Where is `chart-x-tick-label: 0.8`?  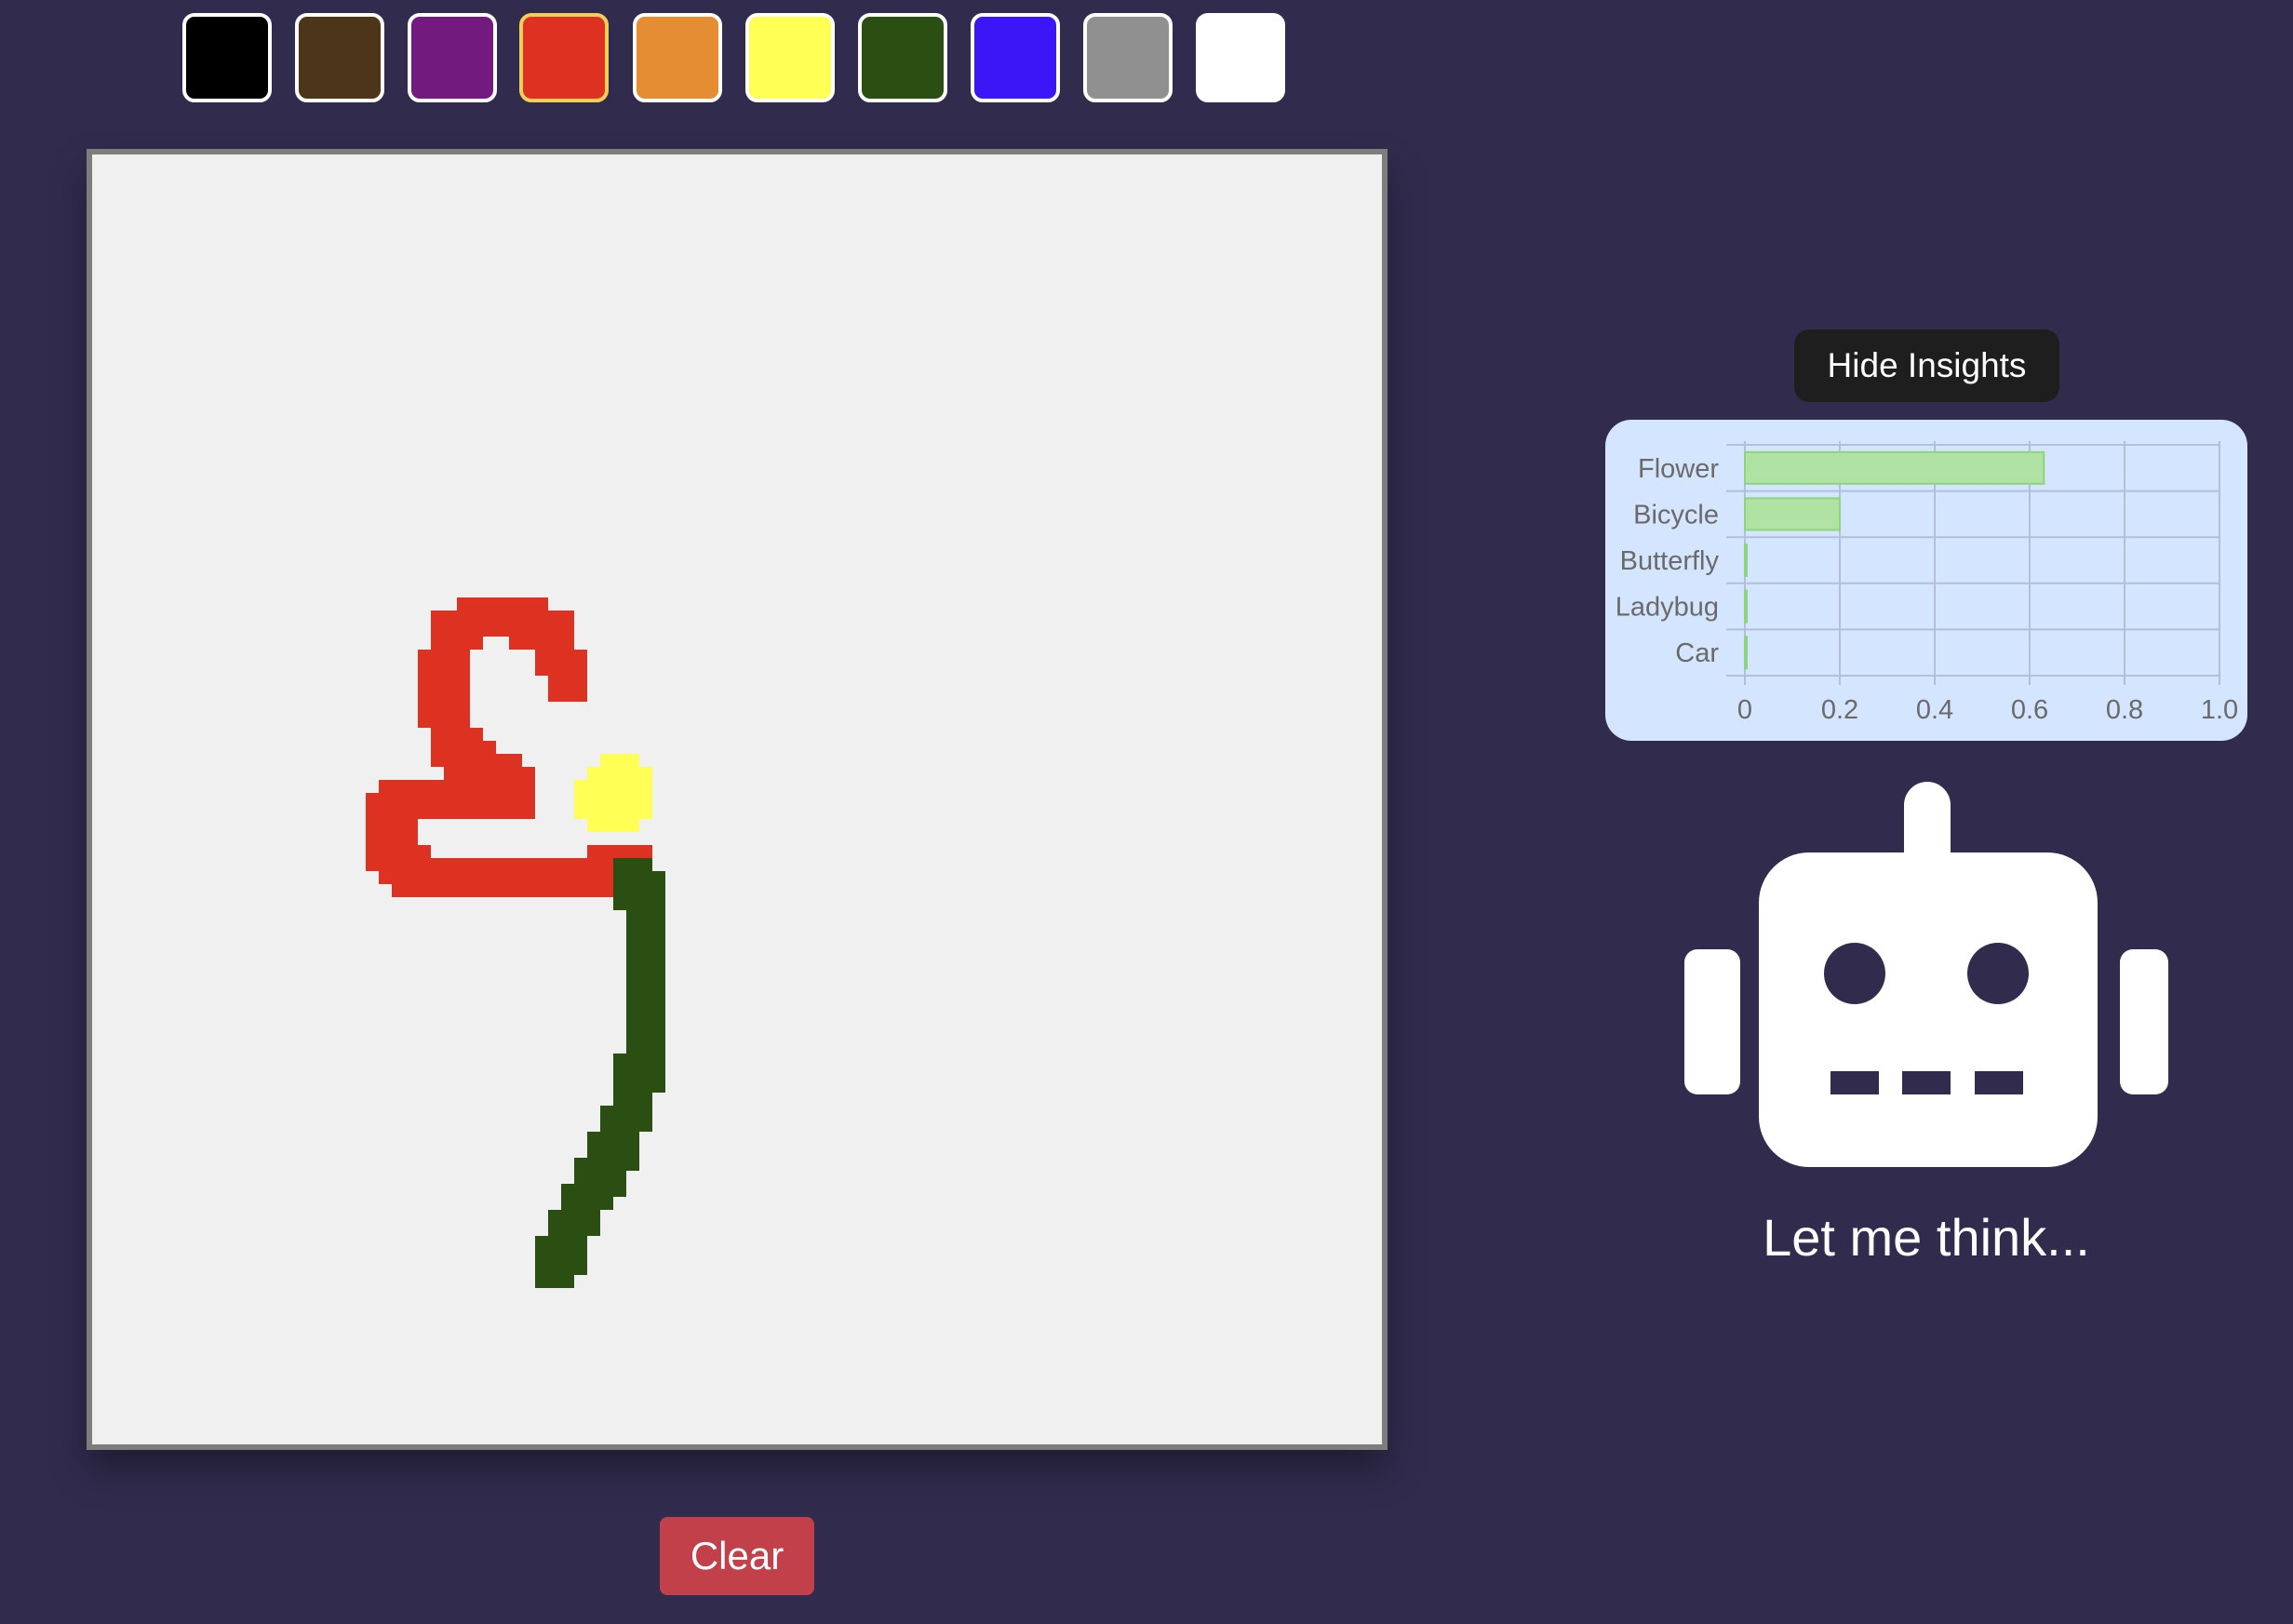 chart-x-tick-label: 0.8 is located at coordinates (2124, 710).